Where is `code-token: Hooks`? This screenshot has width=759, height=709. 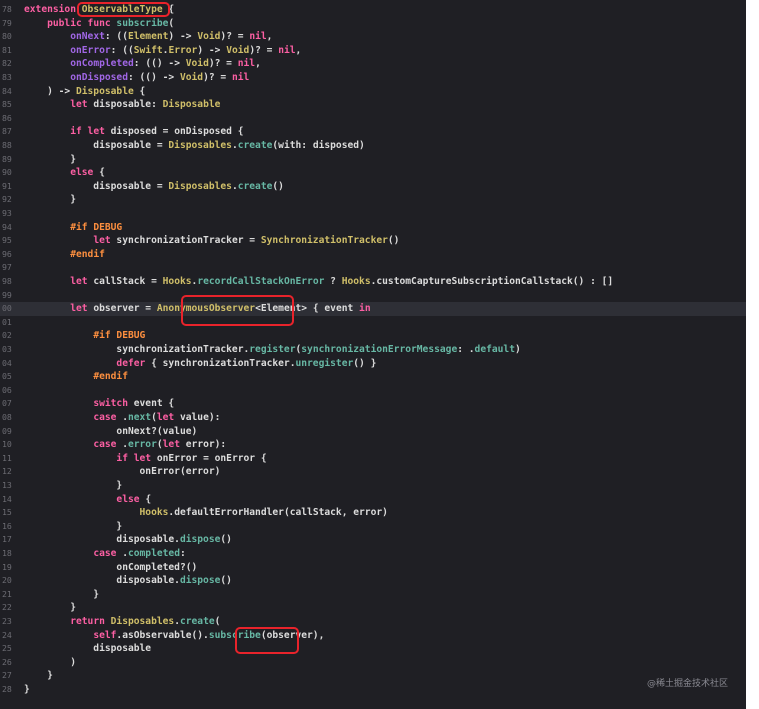 code-token: Hooks is located at coordinates (177, 281).